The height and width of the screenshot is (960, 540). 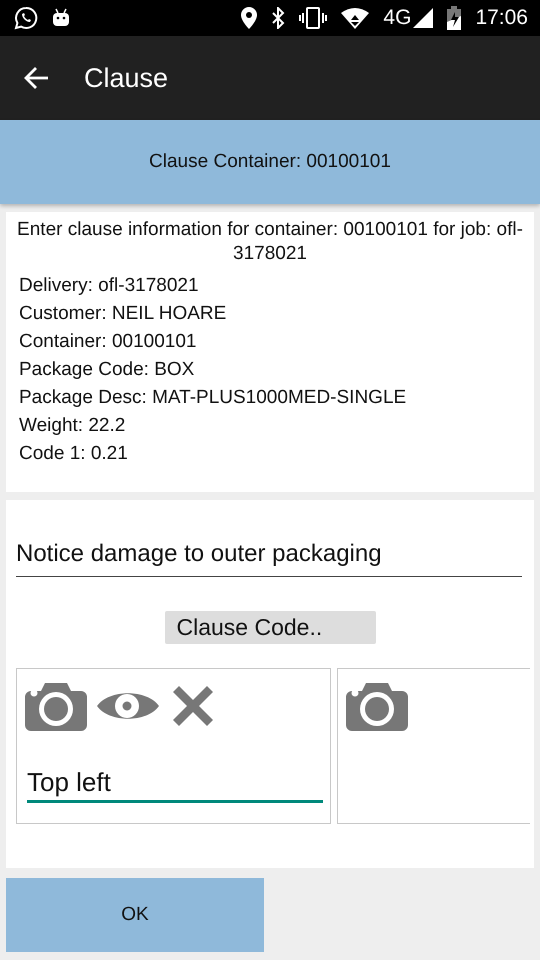 I want to click on info-line: Customer: NEIL HOARE, so click(x=123, y=314).